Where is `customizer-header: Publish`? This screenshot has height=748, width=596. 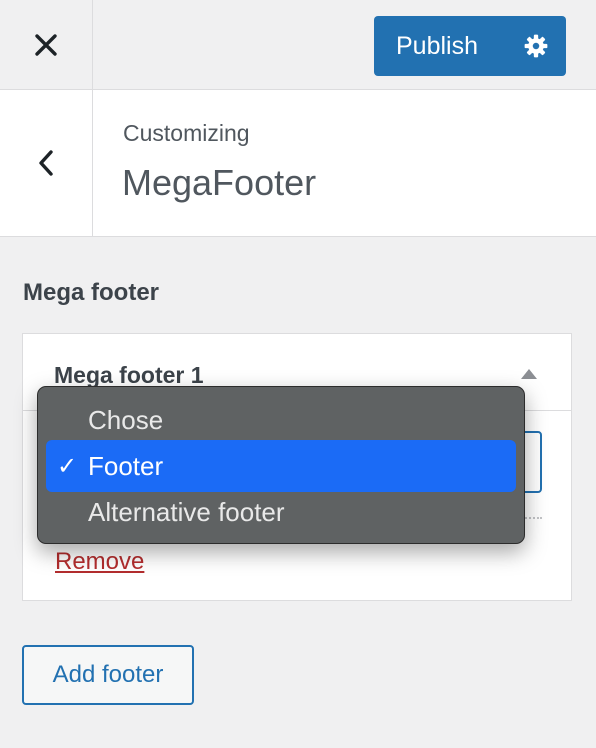
customizer-header: Publish is located at coordinates (298, 45).